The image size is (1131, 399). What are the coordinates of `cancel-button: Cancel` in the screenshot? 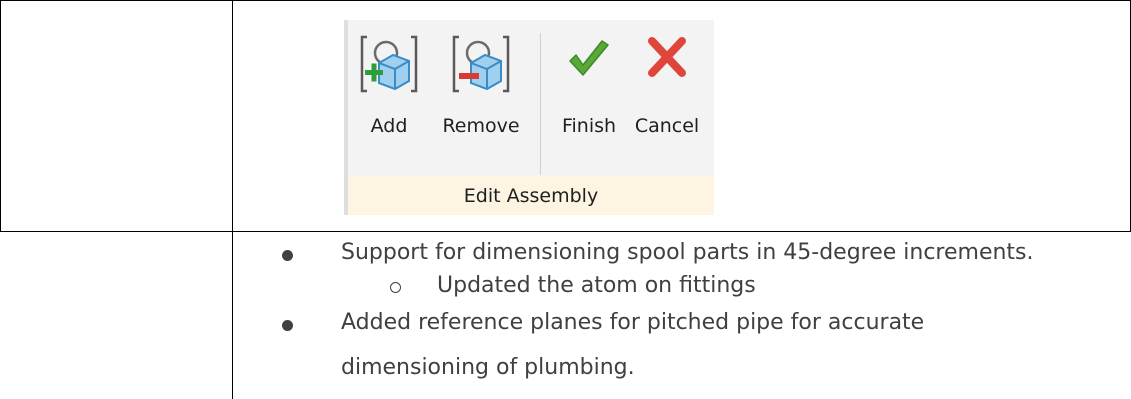 It's located at (667, 98).